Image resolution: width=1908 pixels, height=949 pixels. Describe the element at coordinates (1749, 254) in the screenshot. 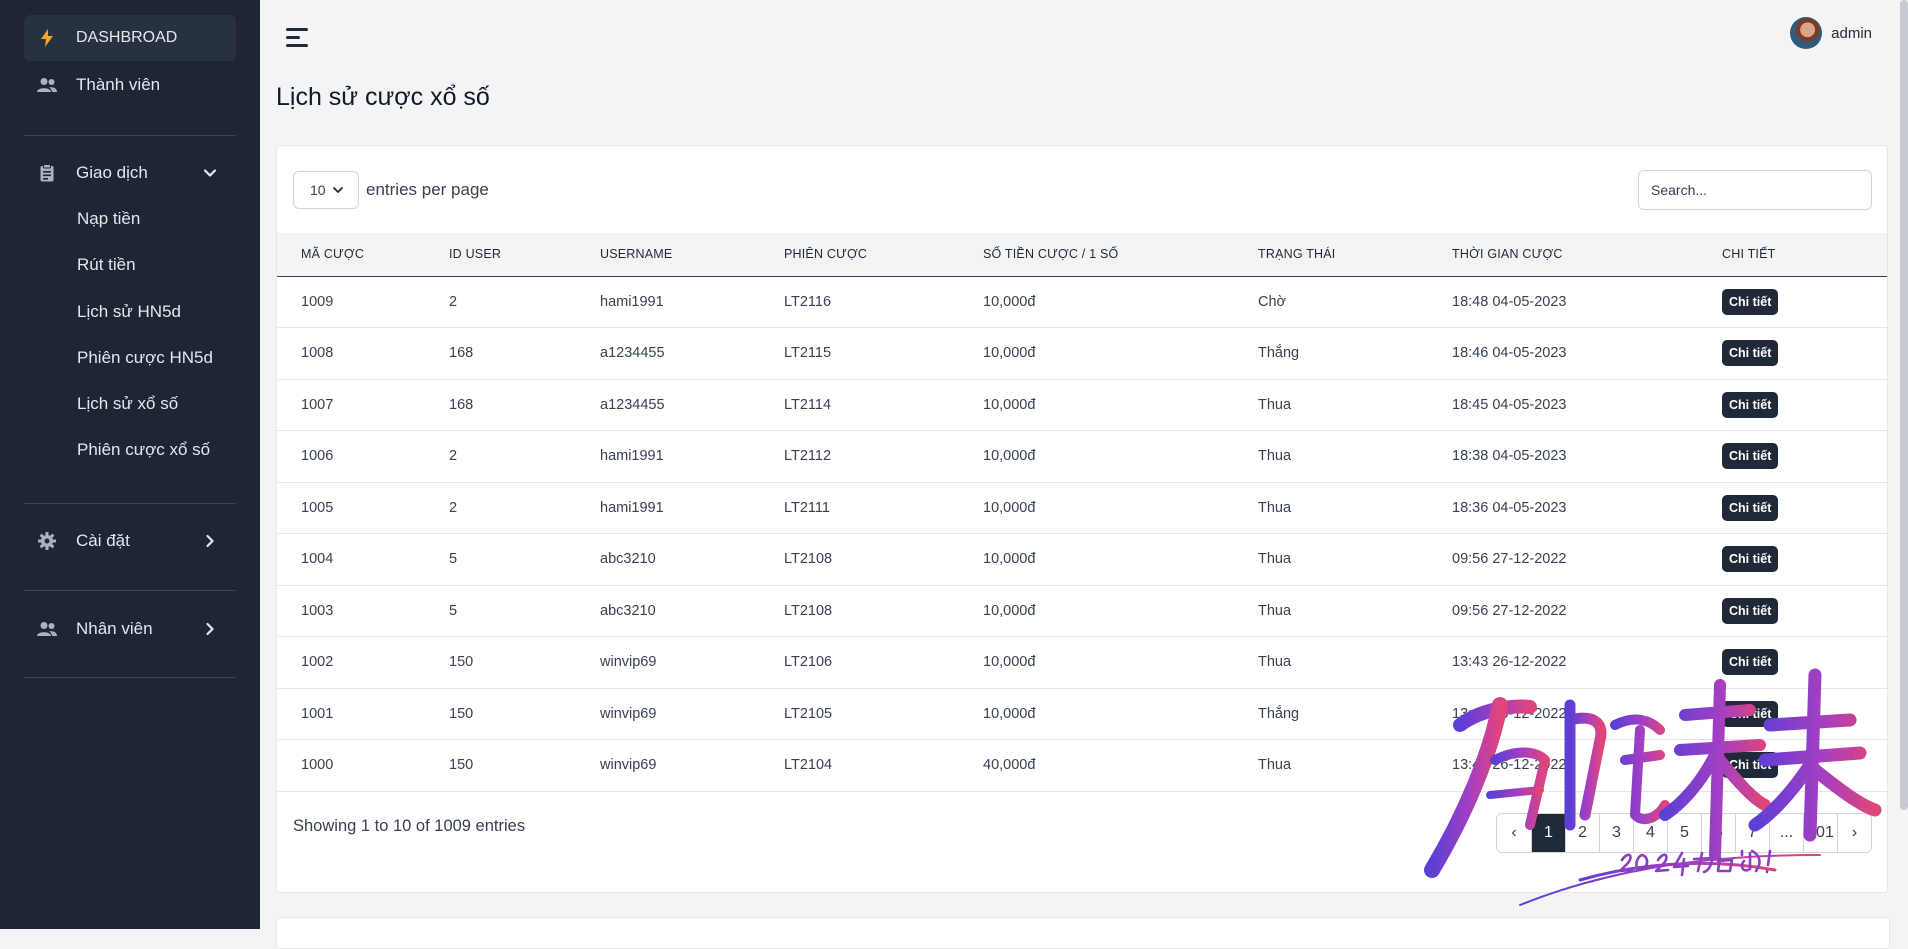

I see `column-header-detail: CHI TIẾT` at that location.